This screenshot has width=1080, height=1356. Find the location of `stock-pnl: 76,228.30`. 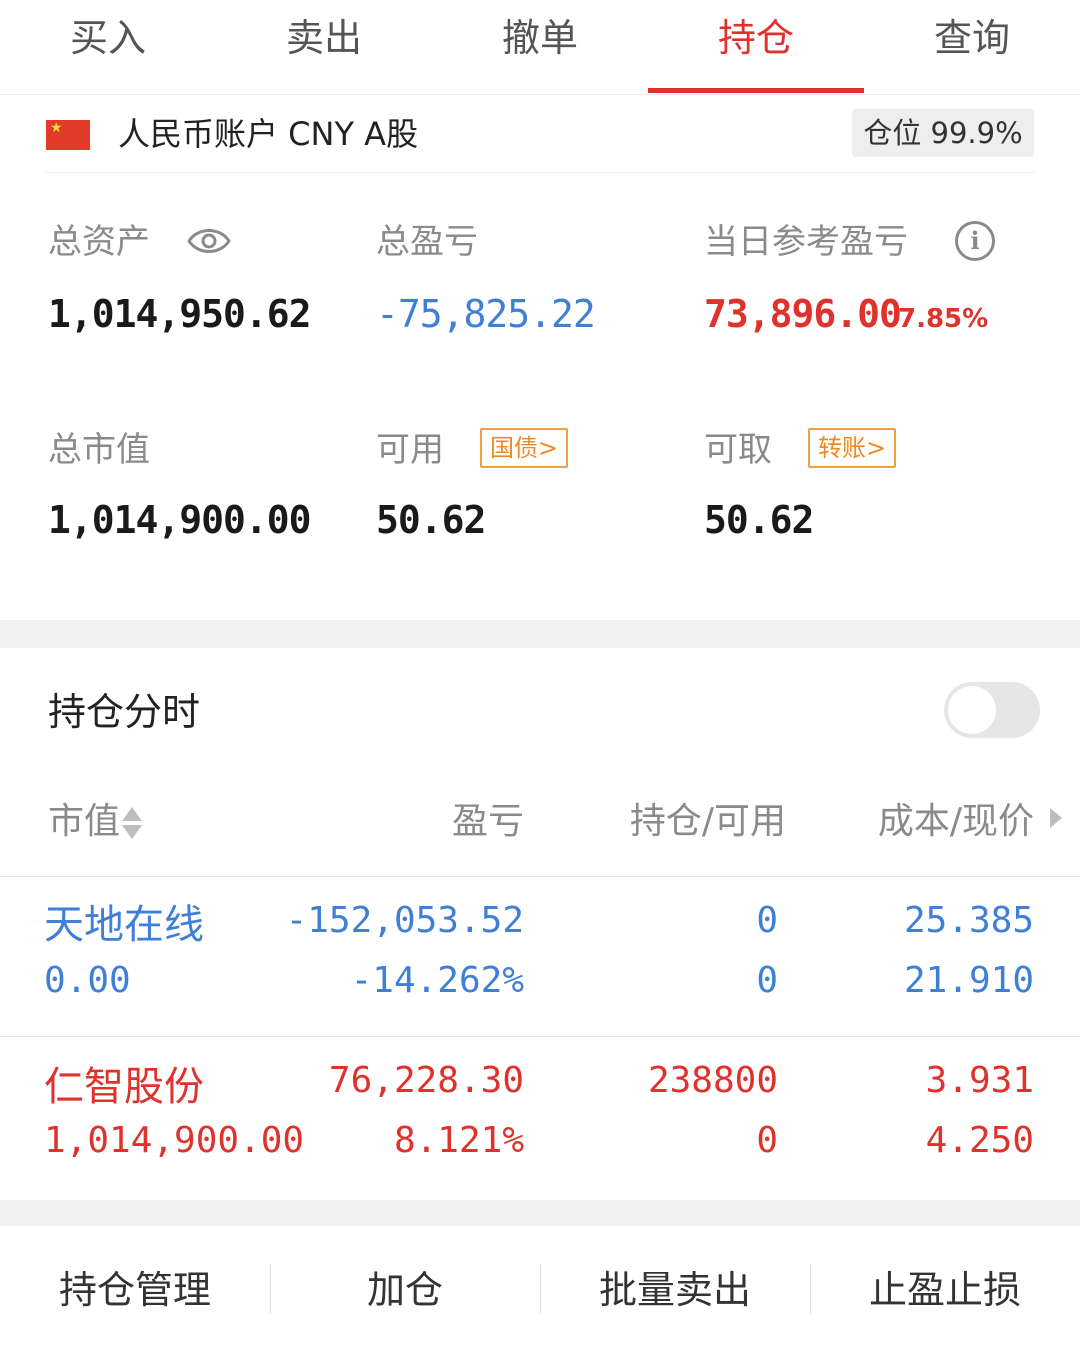

stock-pnl: 76,228.30 is located at coordinates (426, 1080).